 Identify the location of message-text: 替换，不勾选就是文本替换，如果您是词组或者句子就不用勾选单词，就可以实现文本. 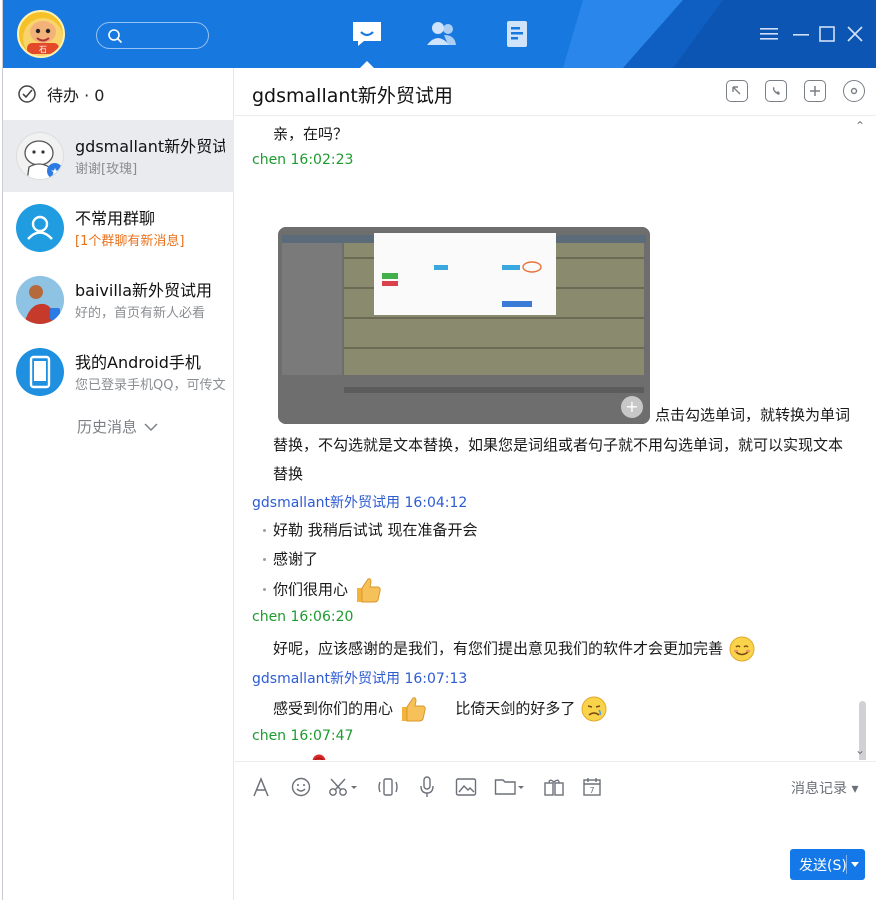
(558, 445).